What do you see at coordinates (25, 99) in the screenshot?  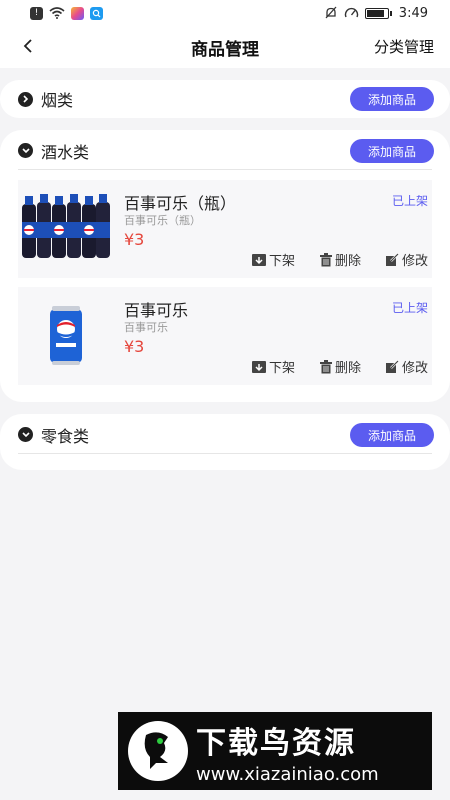 I see `chevron-right-icon` at bounding box center [25, 99].